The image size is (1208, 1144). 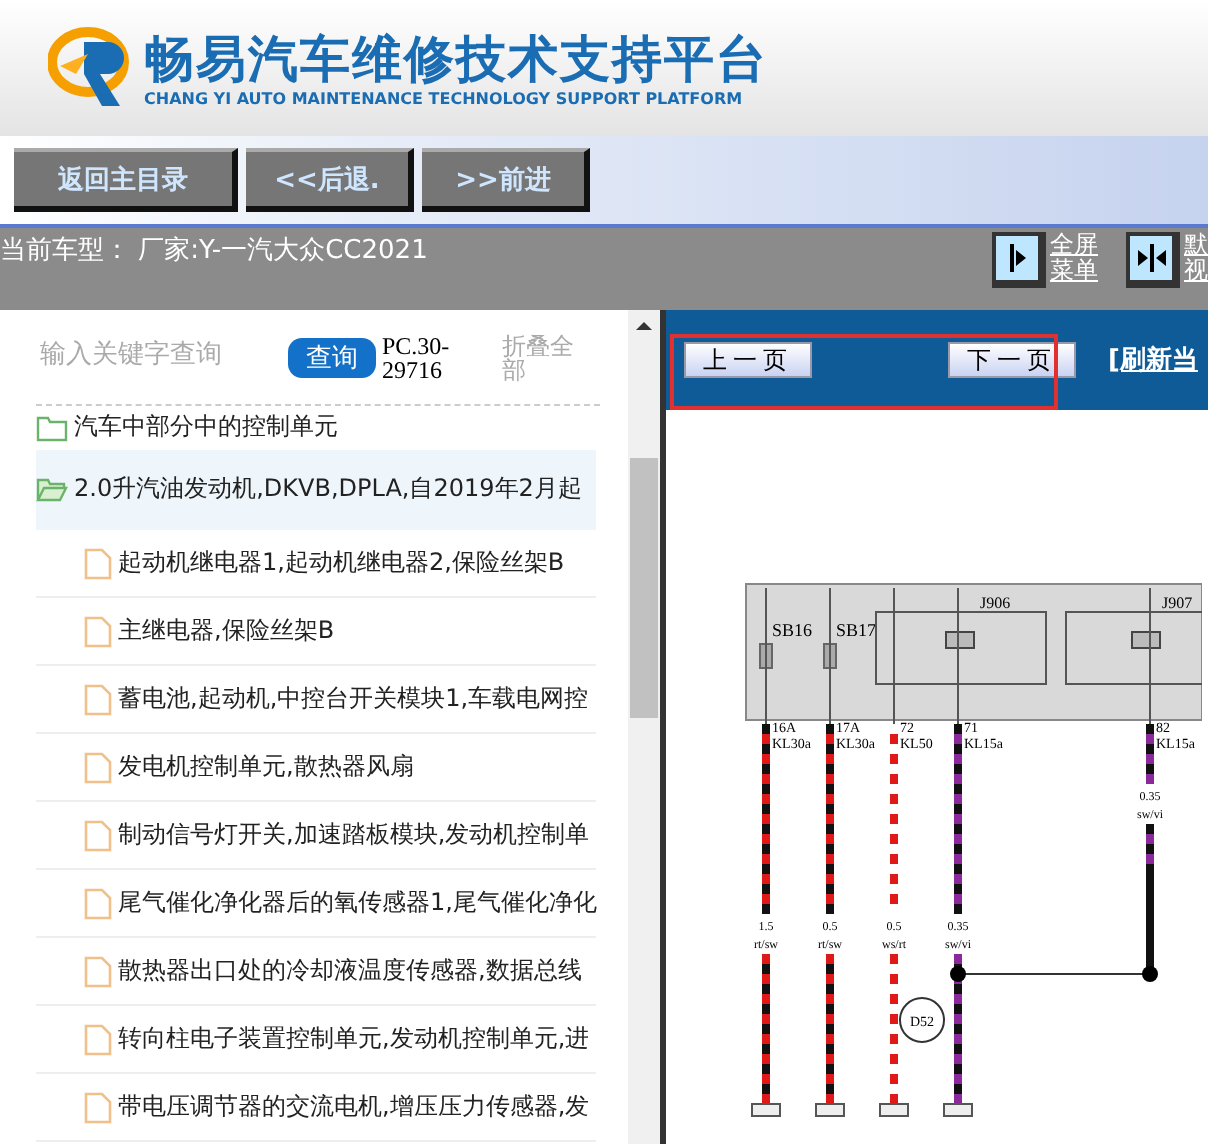 I want to click on tree-document-label: 起动机继电器1,起动机继电器2,保险丝架B, so click(x=341, y=563).